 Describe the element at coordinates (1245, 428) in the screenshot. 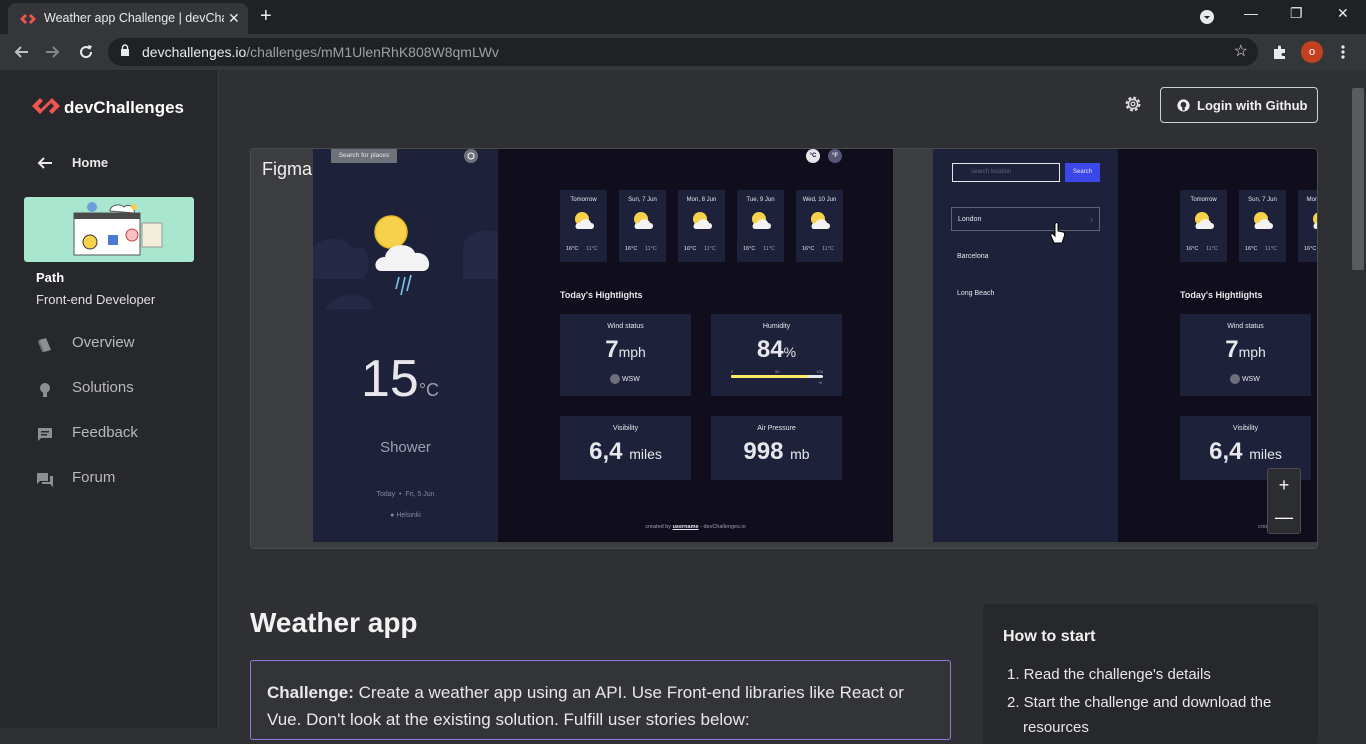

I see `visibility-label-copy: Visibility` at that location.